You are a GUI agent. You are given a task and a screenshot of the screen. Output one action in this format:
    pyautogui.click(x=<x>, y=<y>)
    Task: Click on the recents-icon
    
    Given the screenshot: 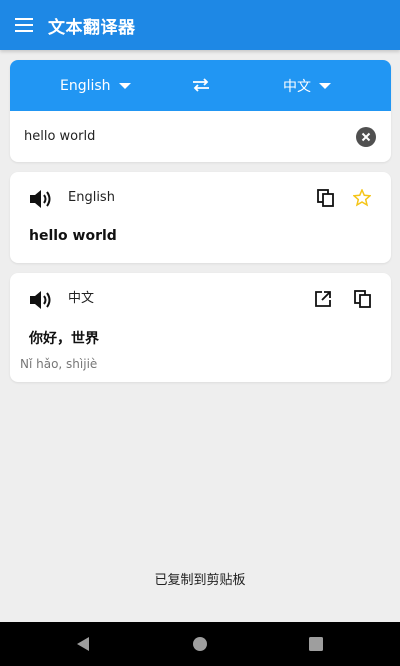 What is the action you would take?
    pyautogui.click(x=316, y=644)
    